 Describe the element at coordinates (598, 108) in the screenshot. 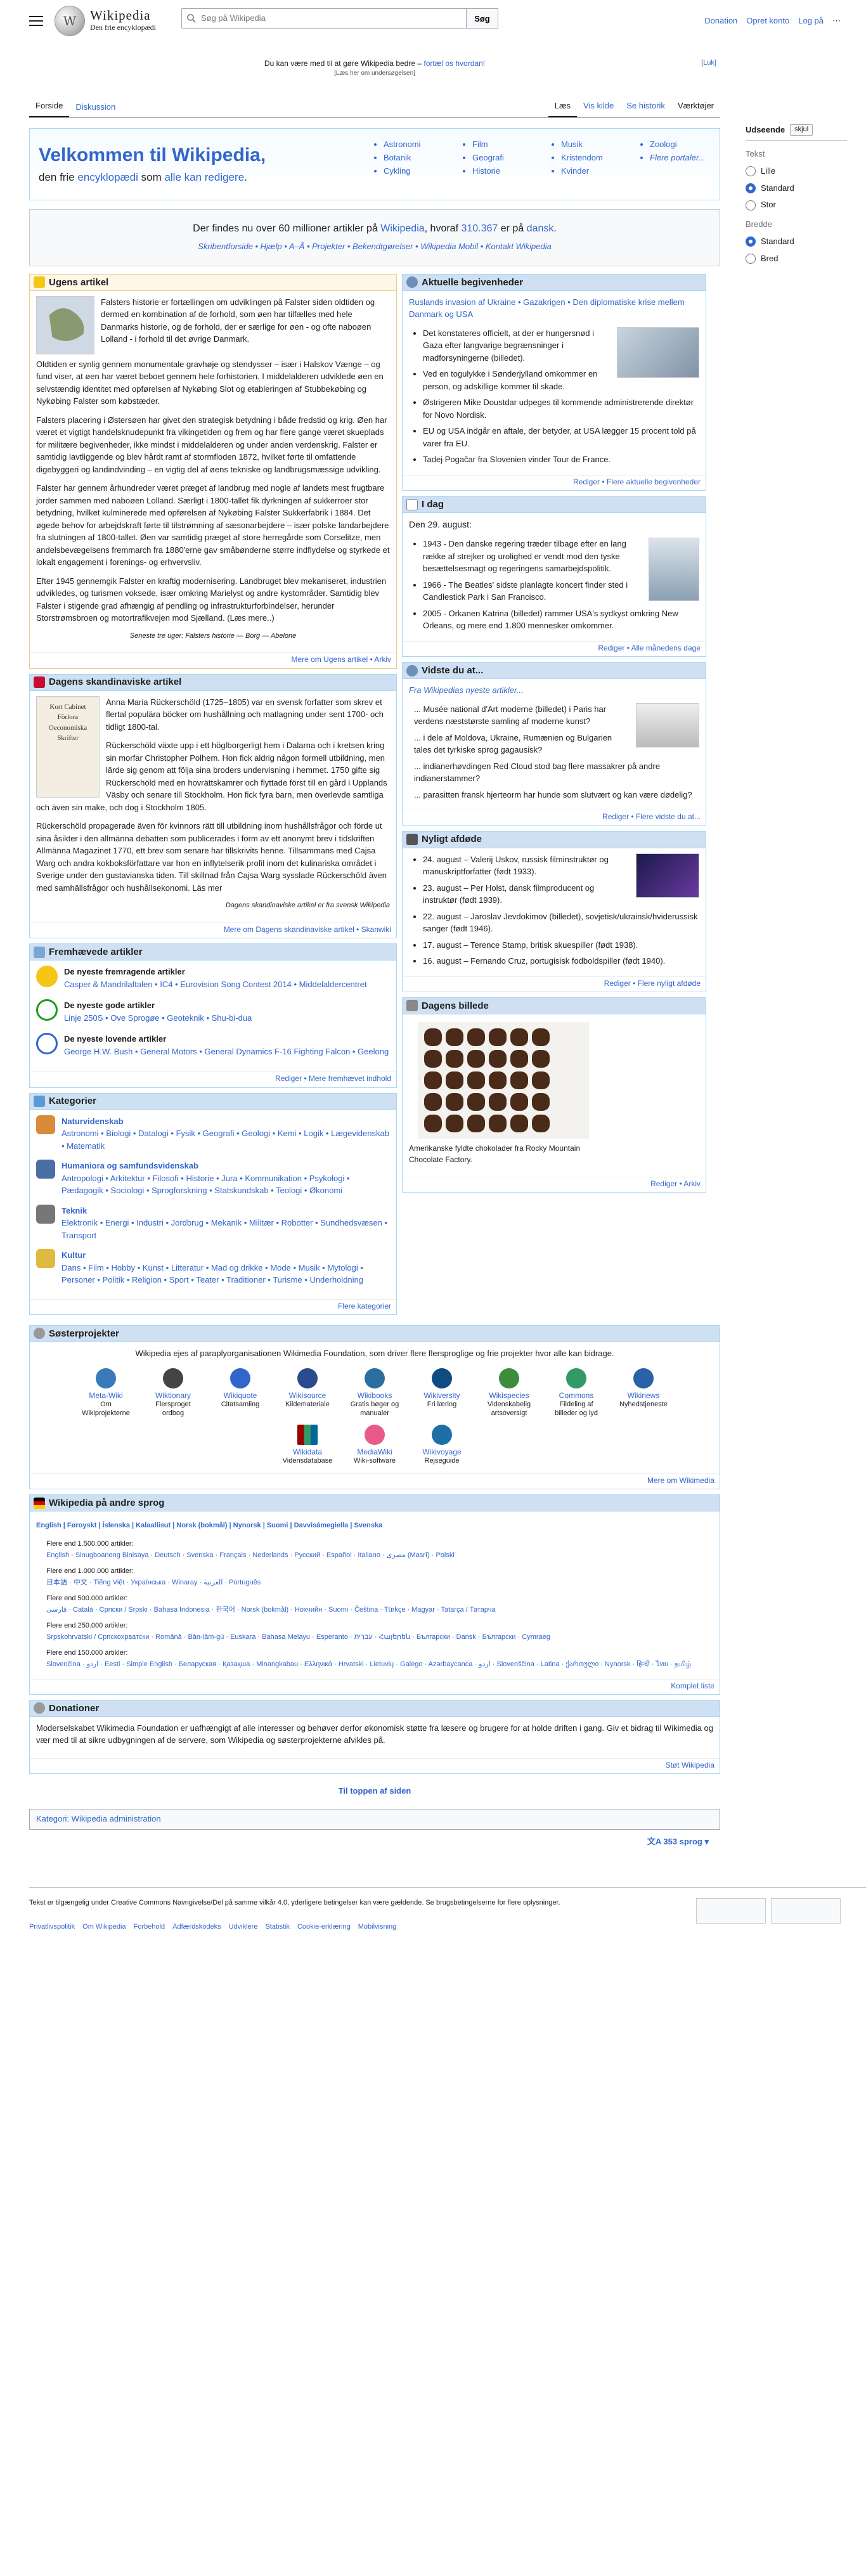

I see `tab-view-source: Vis kilde` at that location.